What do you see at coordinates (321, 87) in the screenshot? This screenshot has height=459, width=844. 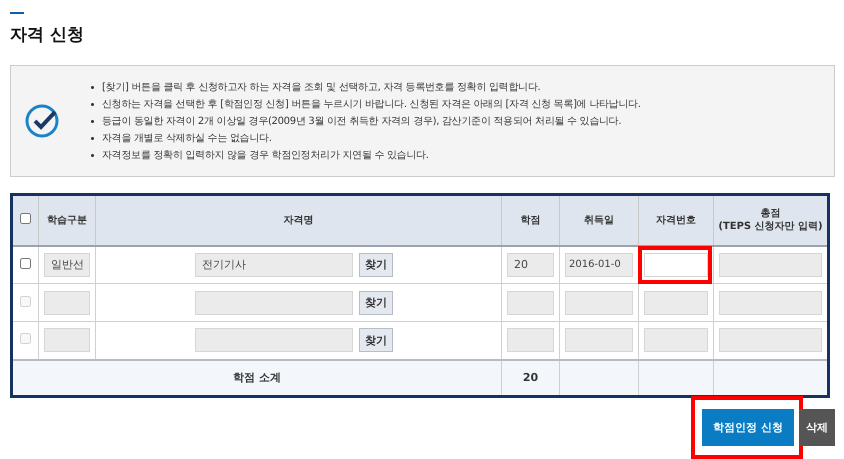 I see `notice-text: [찾기] 버튼을 클릭 후 신청하고자 하는 자격을 조회 및 선택하고, 자격 등록번호를 정확히 입력합니다.` at bounding box center [321, 87].